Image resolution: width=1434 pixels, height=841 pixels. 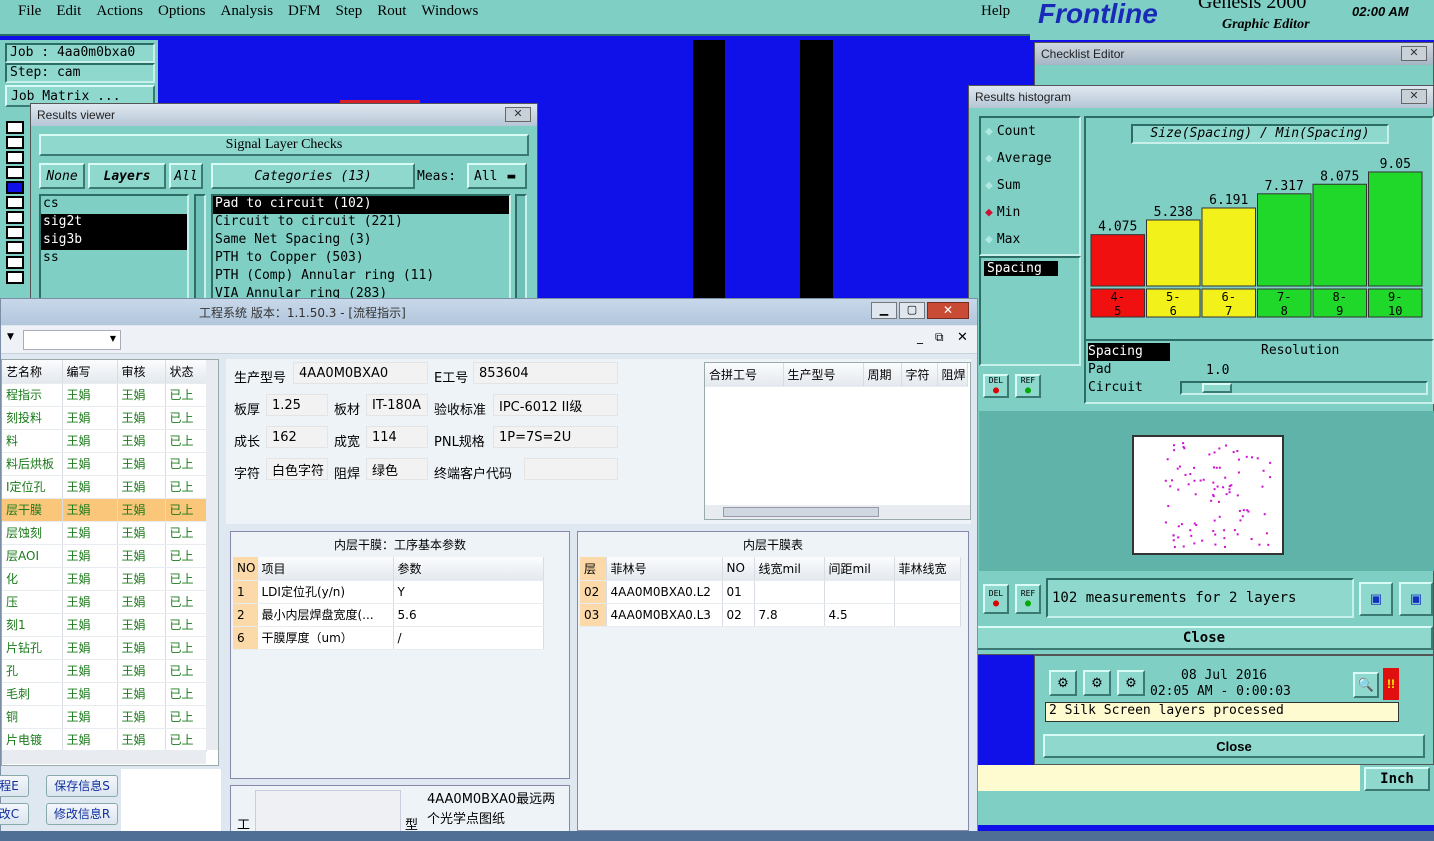 What do you see at coordinates (82, 814) in the screenshot?
I see `erp-action-button: 修改信息R` at bounding box center [82, 814].